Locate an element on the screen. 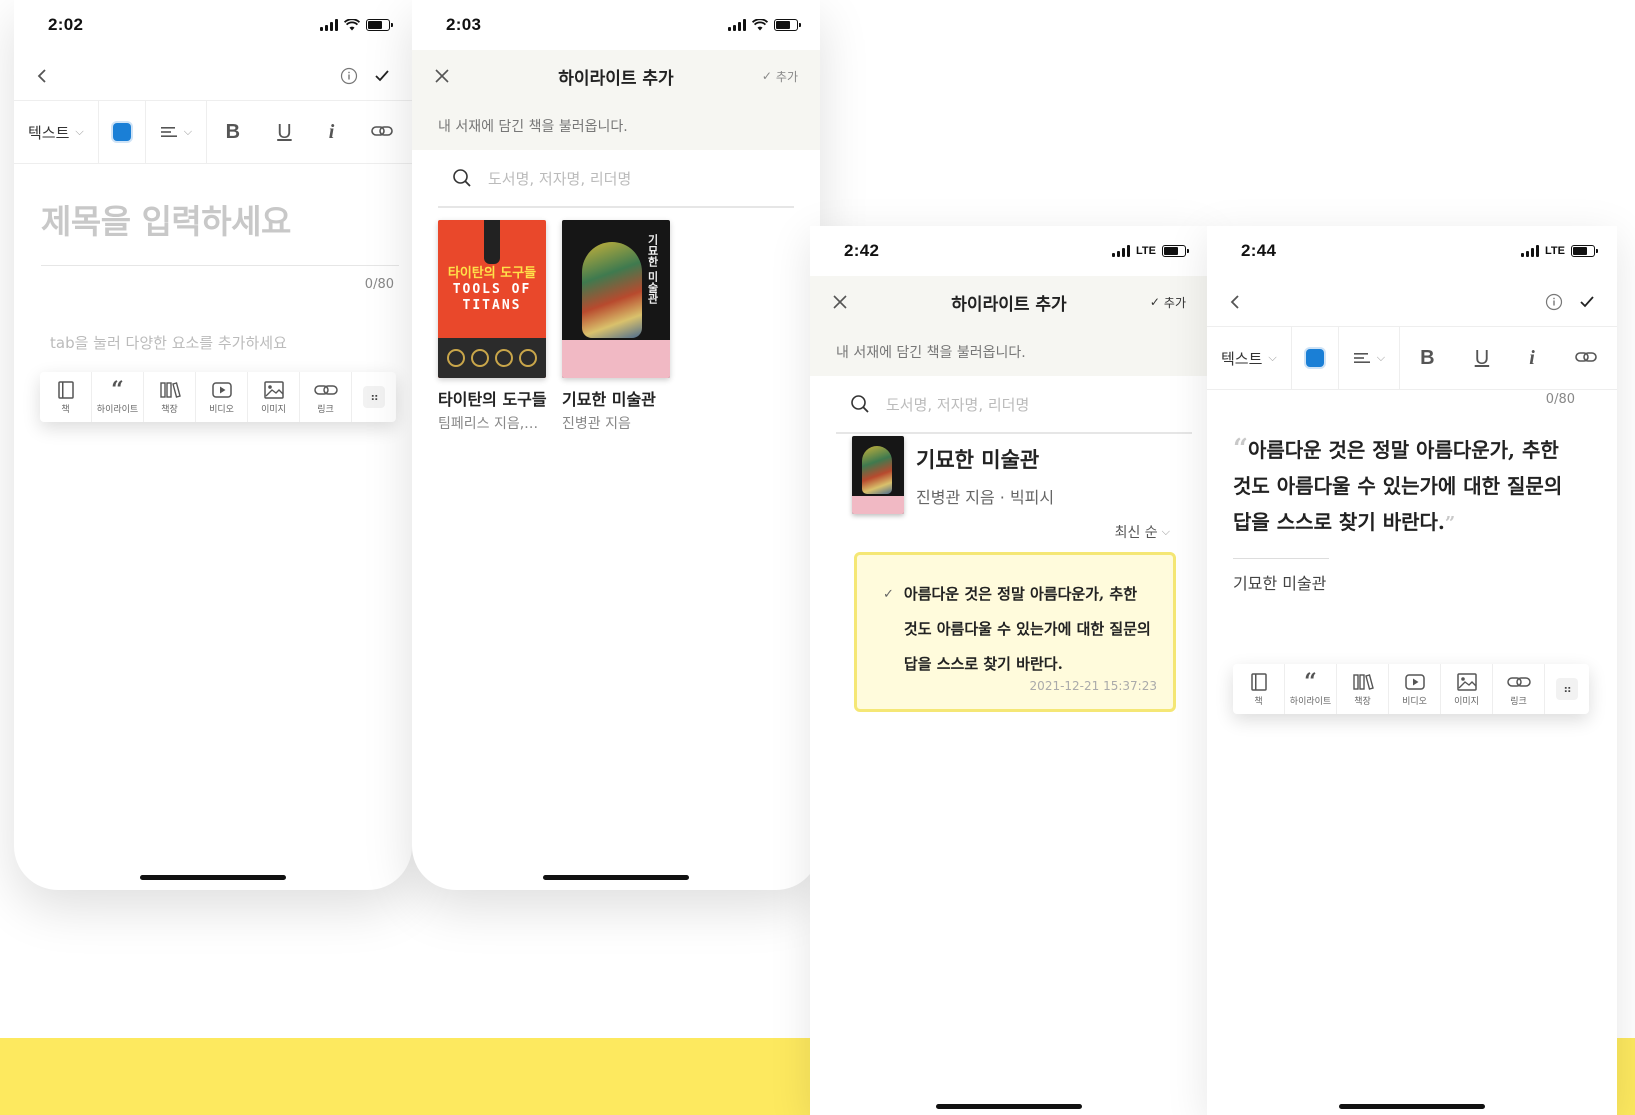 The image size is (1635, 1115). book-item: 기묘한 미술관 기묘한 미술관 진병관 지음 is located at coordinates (617, 326).